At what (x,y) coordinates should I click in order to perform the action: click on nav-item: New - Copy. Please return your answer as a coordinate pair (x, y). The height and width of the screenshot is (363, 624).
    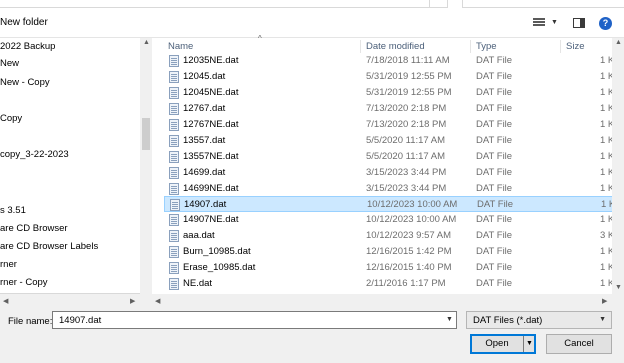
    Looking at the image, I should click on (25, 83).